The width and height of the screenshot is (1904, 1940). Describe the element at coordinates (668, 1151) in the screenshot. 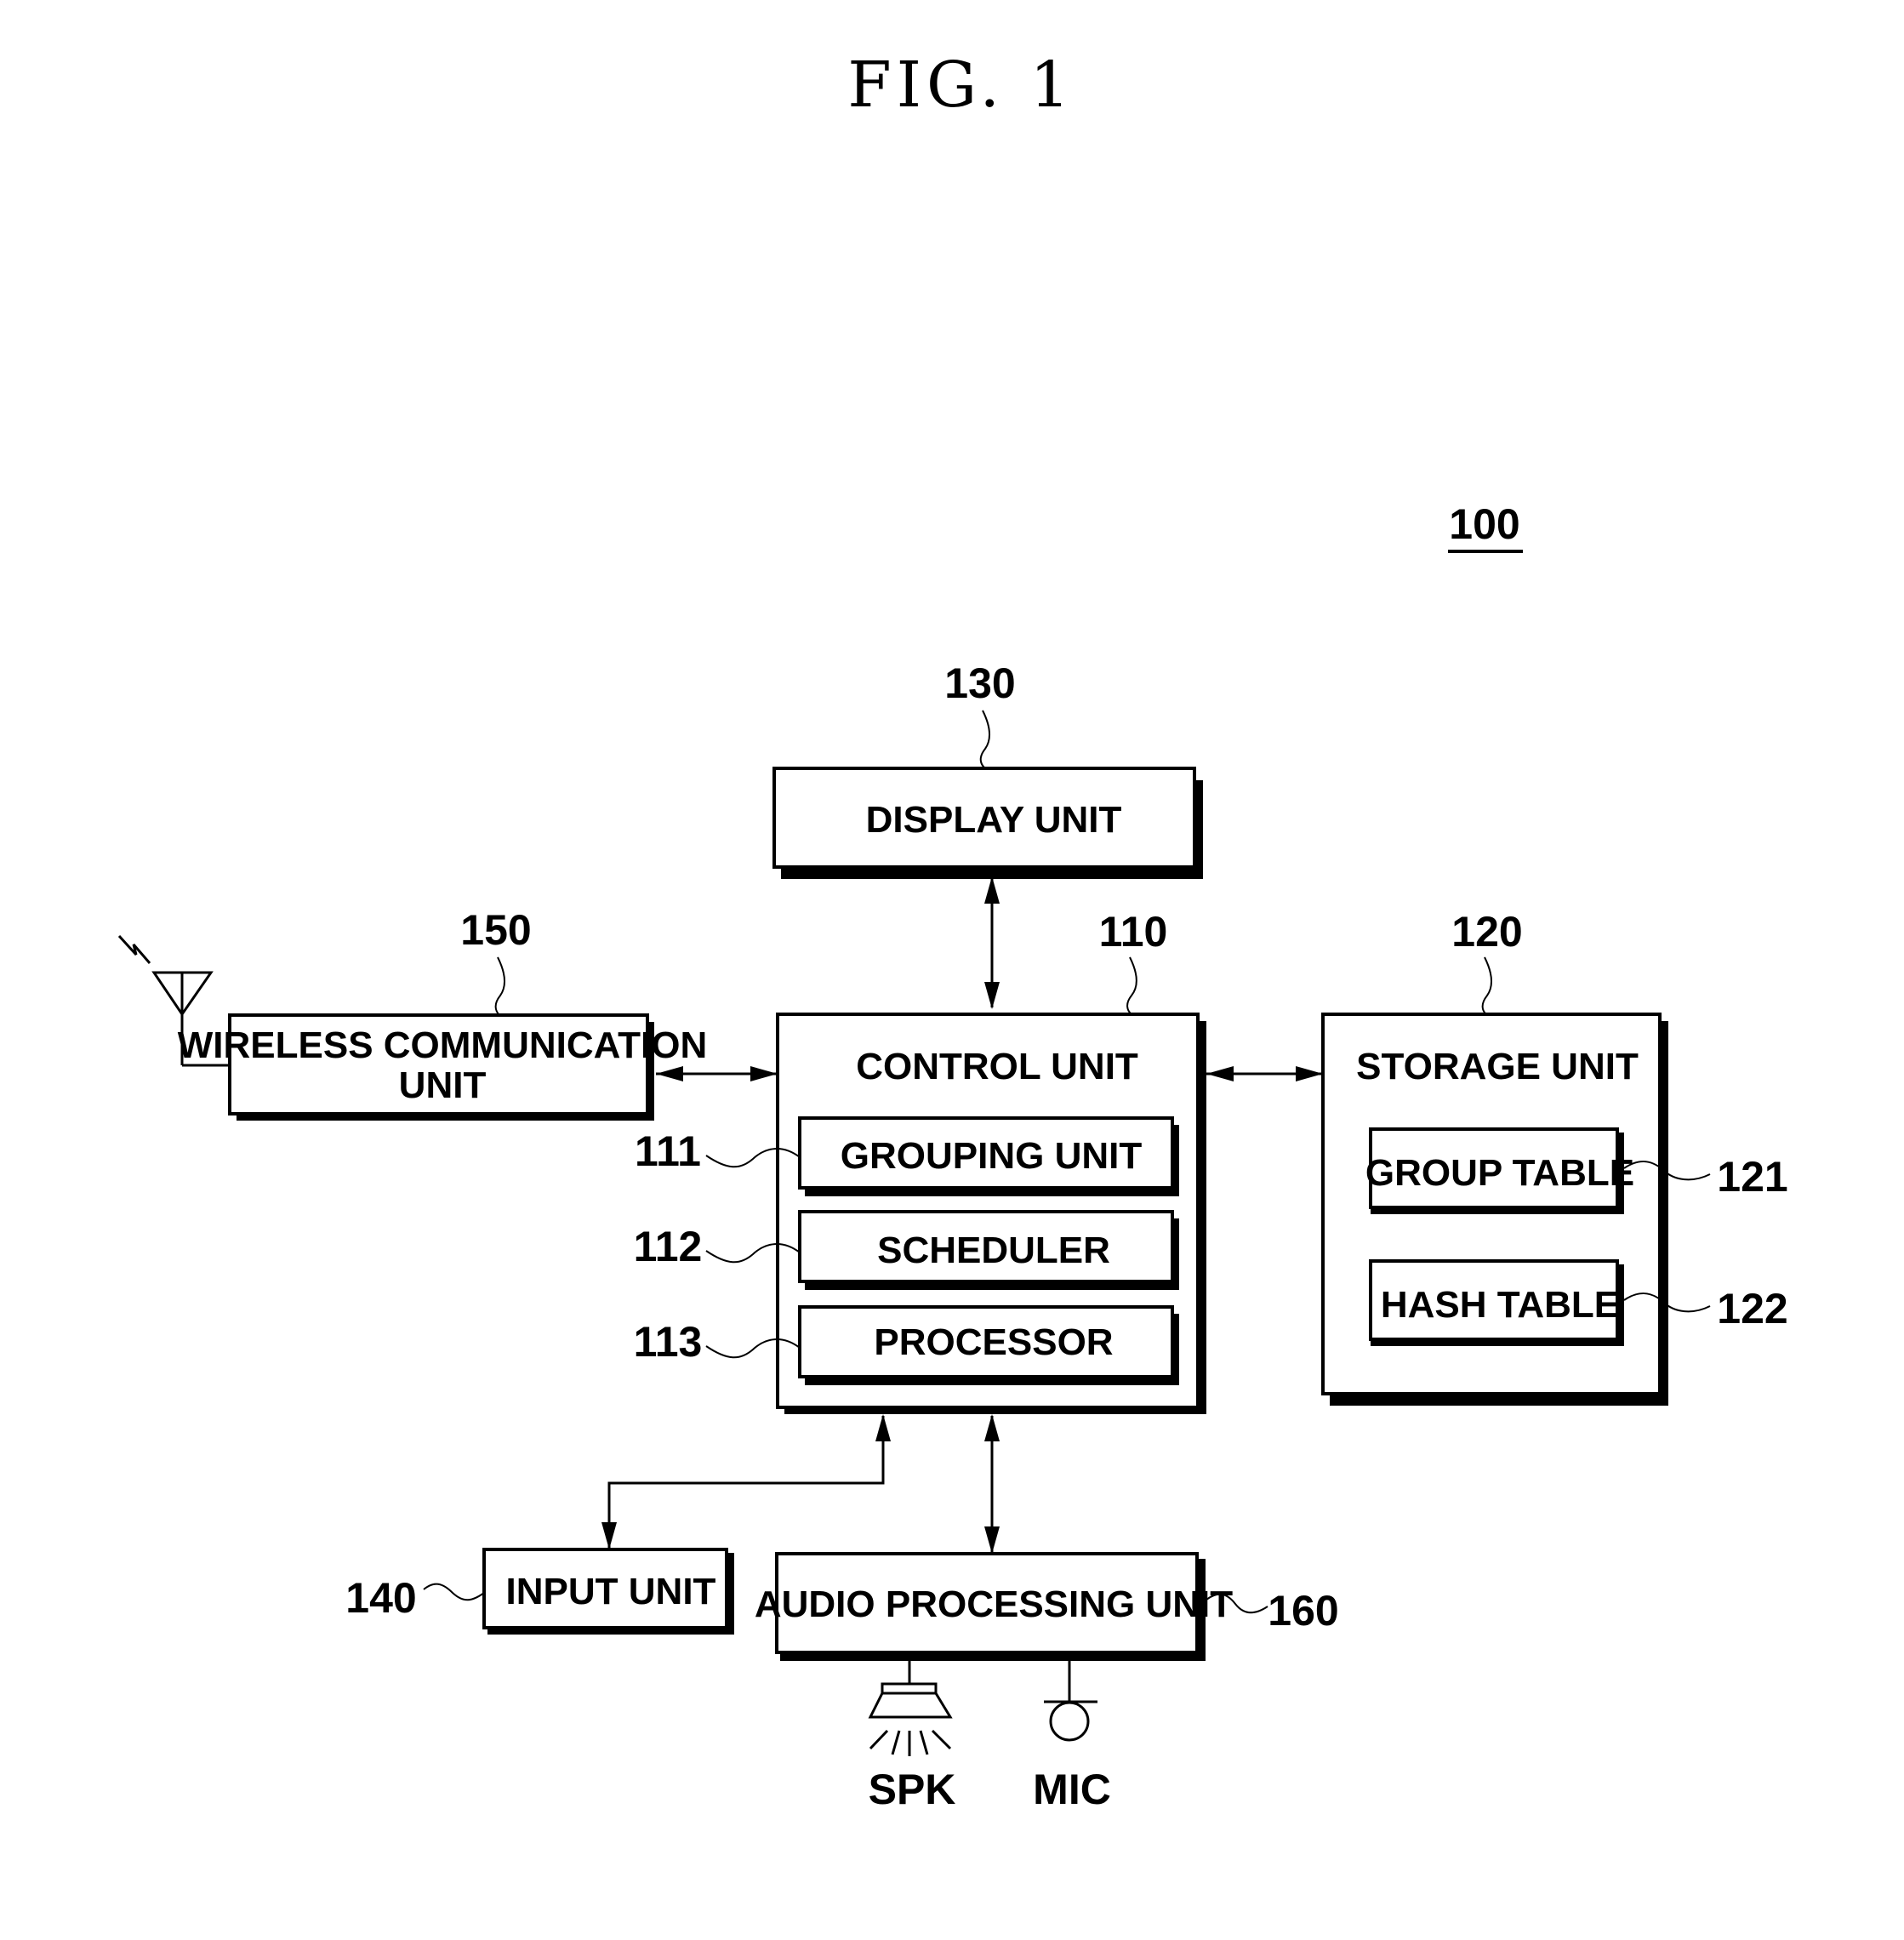

I see `grouping-unit-ref: 111` at that location.